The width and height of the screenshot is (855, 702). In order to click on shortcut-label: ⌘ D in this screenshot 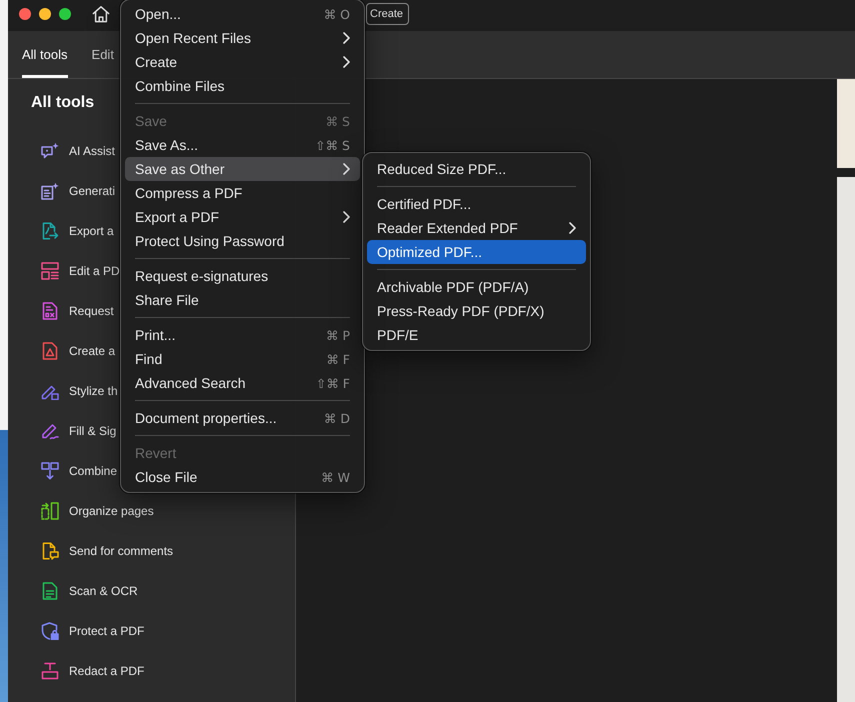, I will do `click(337, 418)`.